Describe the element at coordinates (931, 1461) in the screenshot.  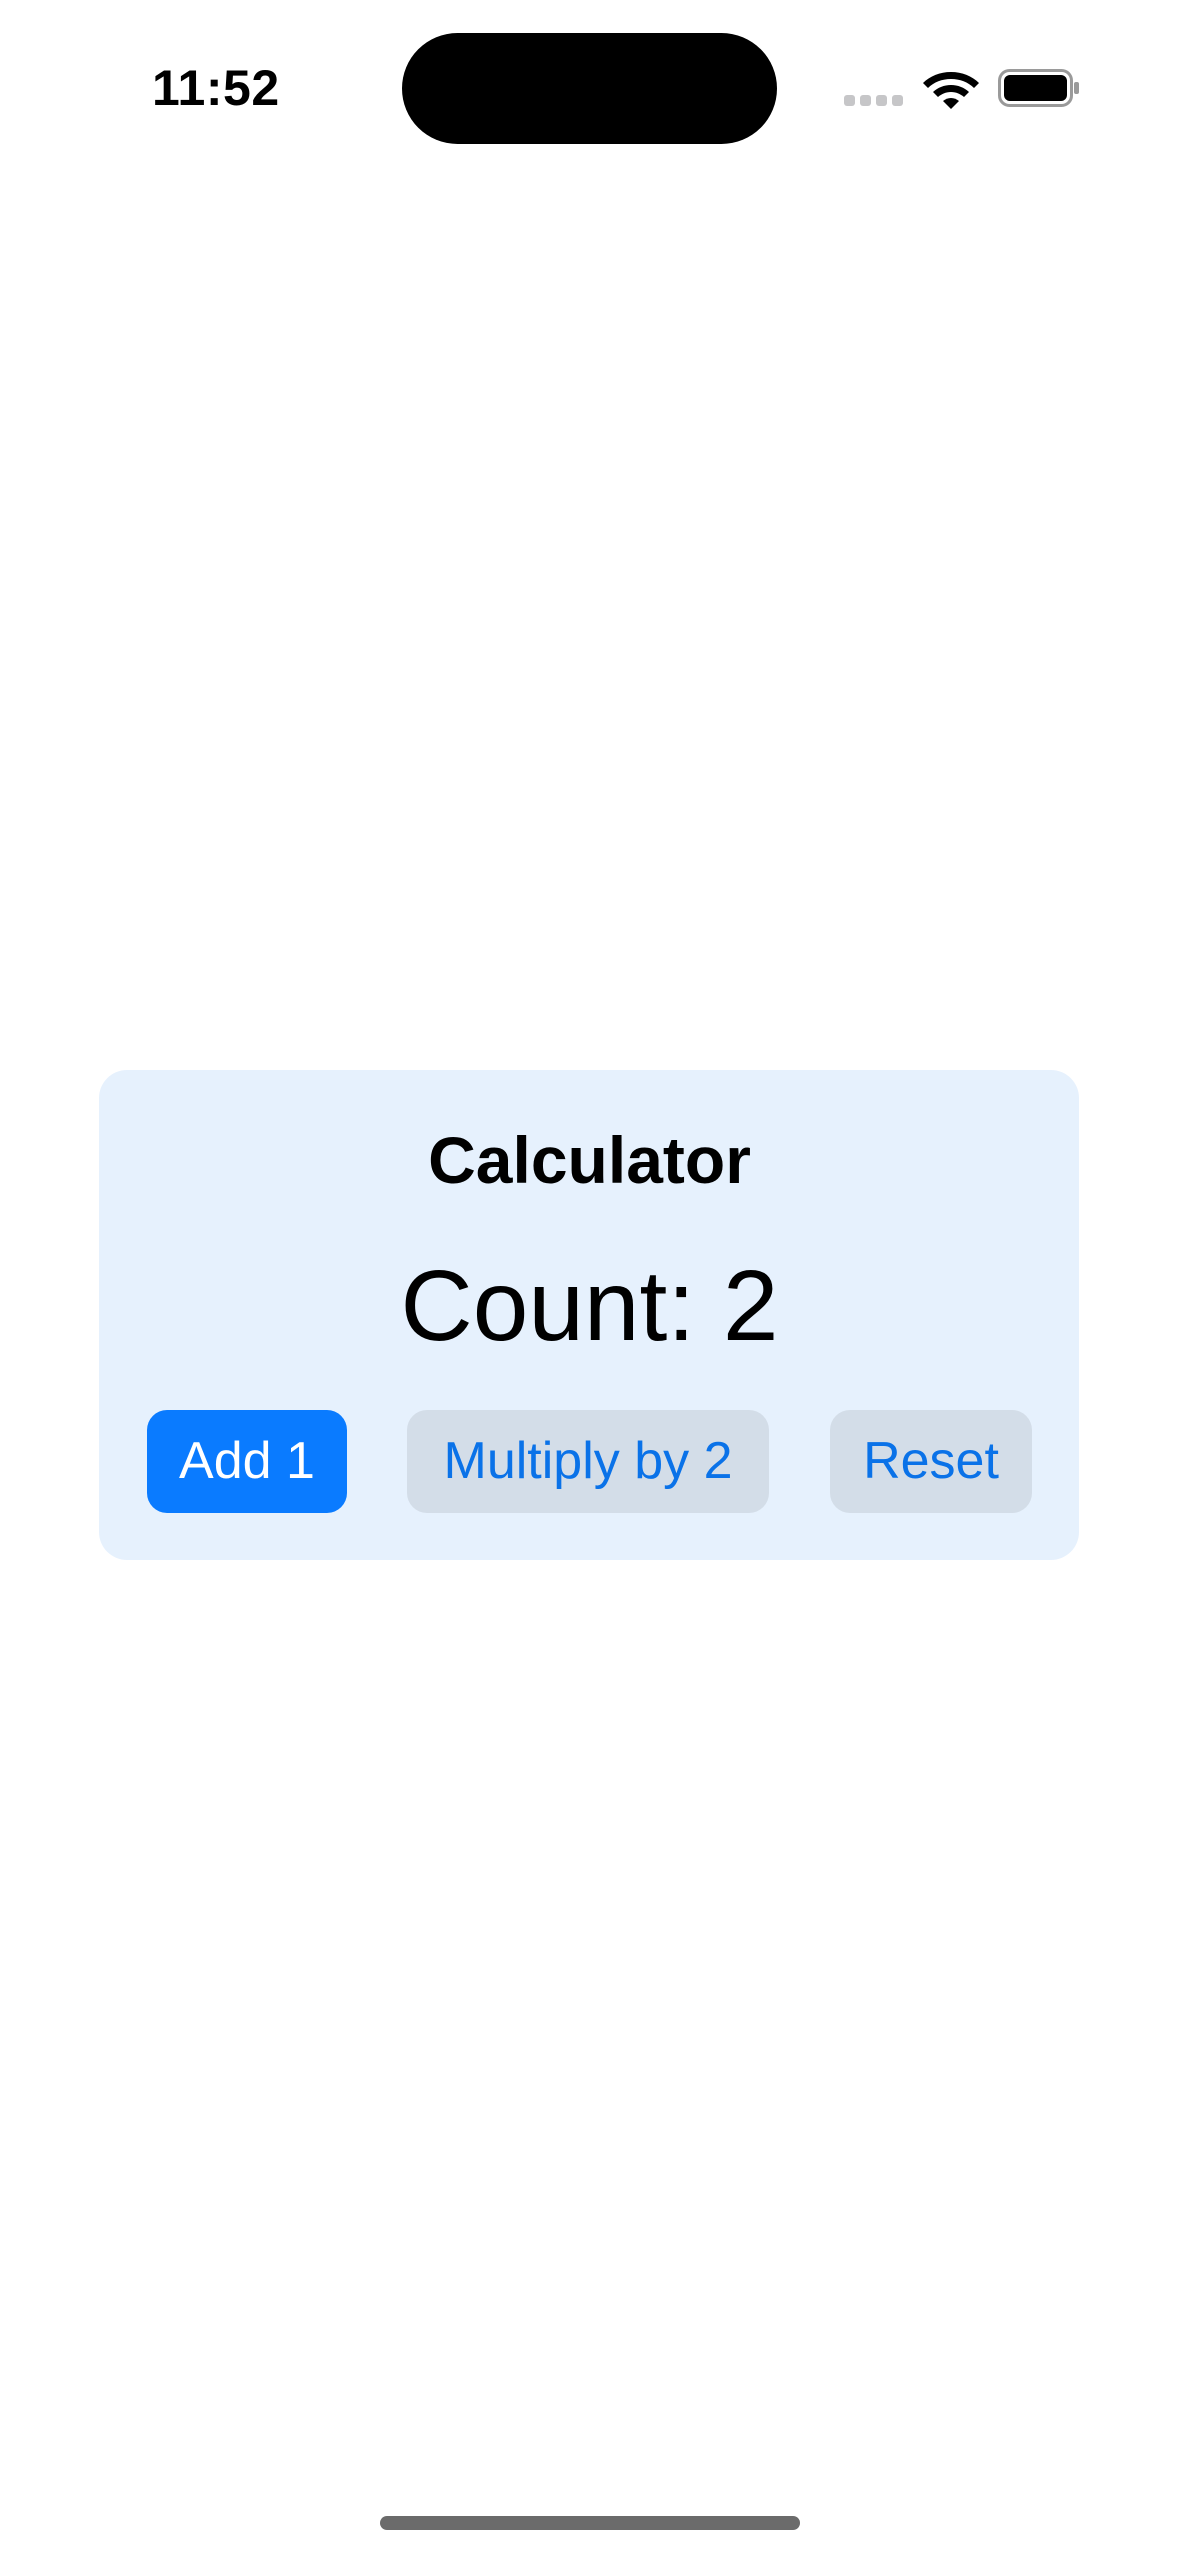
I see `reset-button: Reset` at that location.